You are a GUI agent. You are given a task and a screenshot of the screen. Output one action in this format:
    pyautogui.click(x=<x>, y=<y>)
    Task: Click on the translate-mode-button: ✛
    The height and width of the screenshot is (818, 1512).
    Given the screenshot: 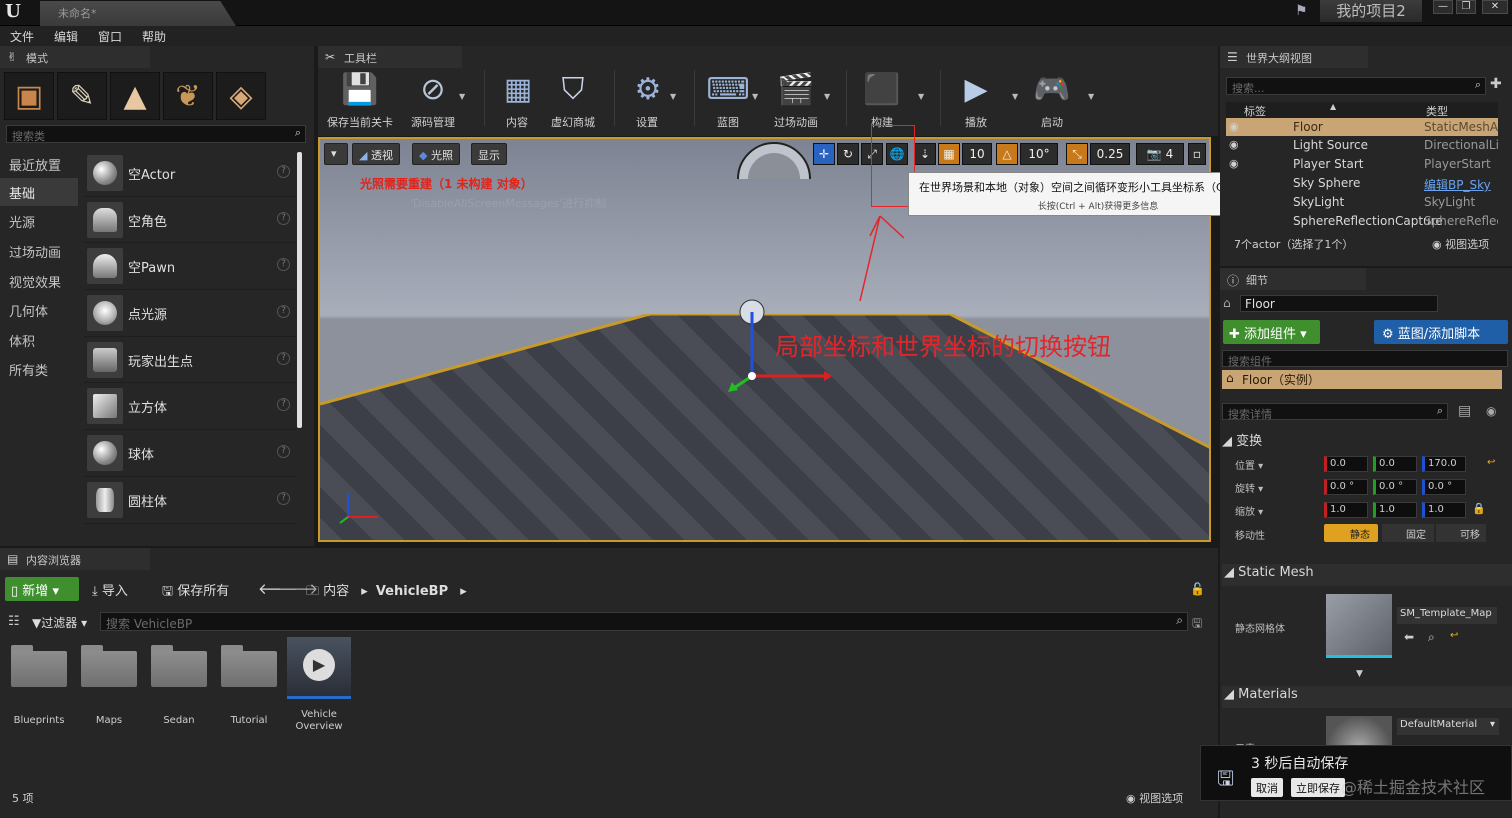 What is the action you would take?
    pyautogui.click(x=824, y=154)
    